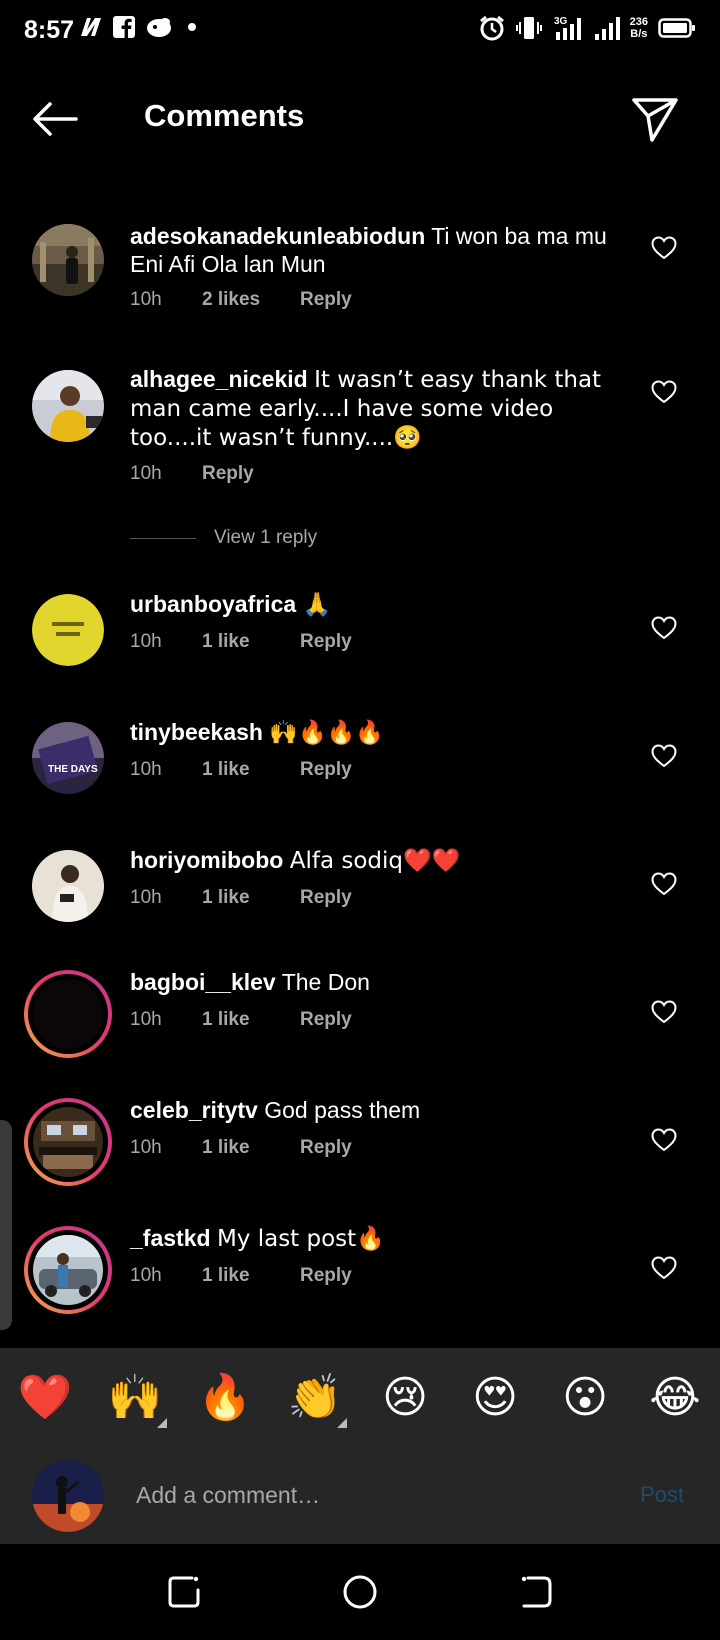 The image size is (720, 1640). What do you see at coordinates (140, 27) in the screenshot?
I see `status-notification-icons` at bounding box center [140, 27].